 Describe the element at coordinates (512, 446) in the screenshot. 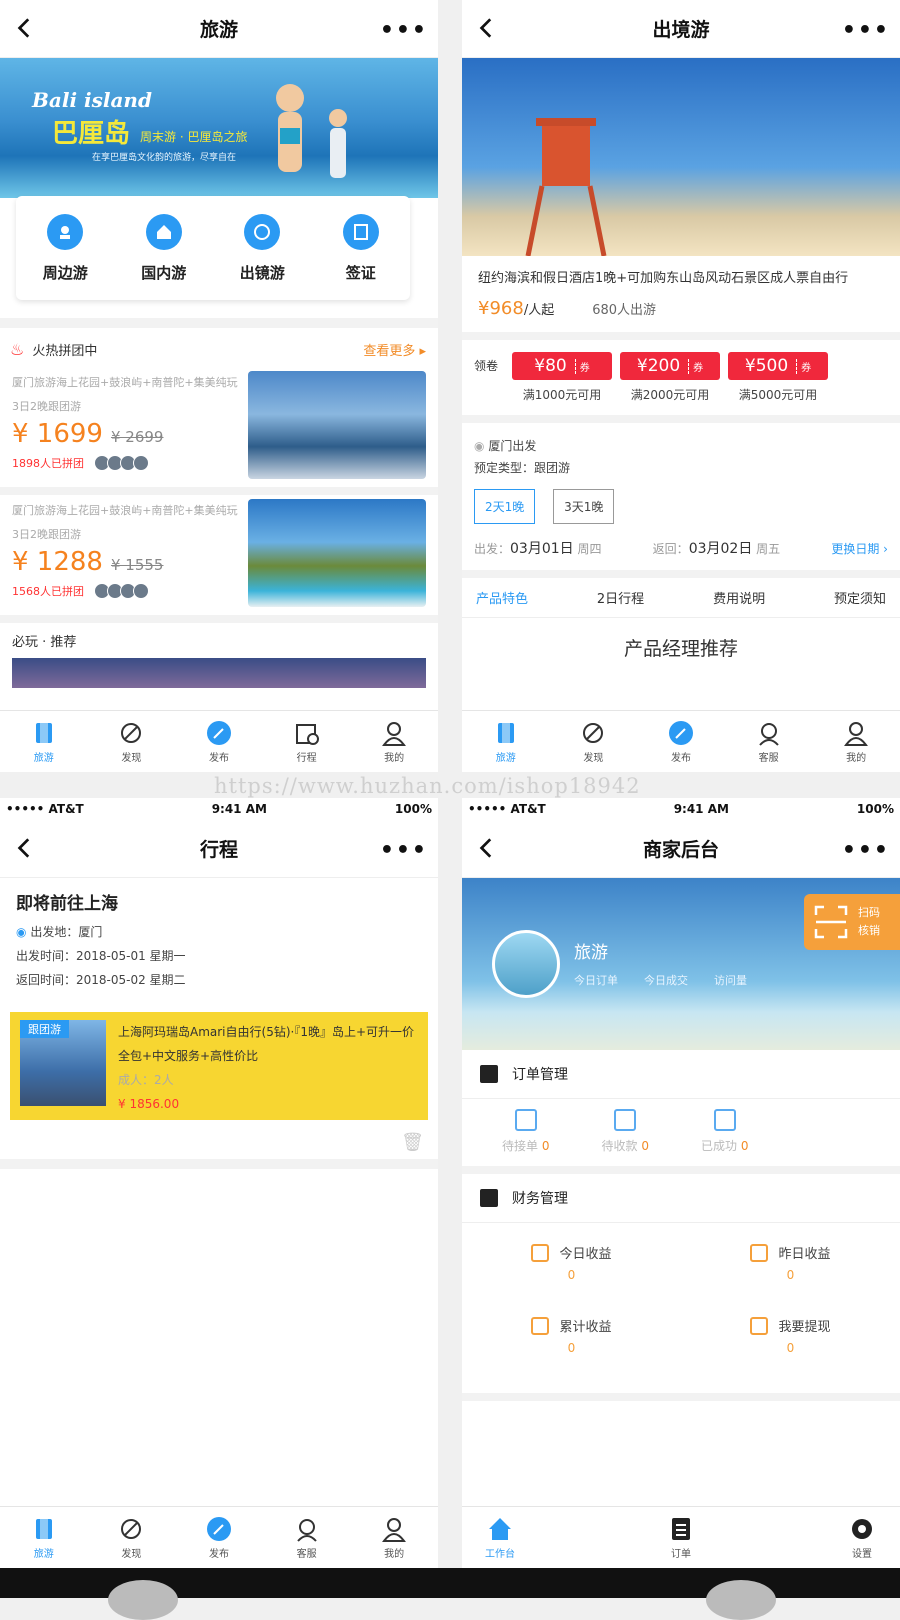

I see `depart-city: 厦门出发` at that location.